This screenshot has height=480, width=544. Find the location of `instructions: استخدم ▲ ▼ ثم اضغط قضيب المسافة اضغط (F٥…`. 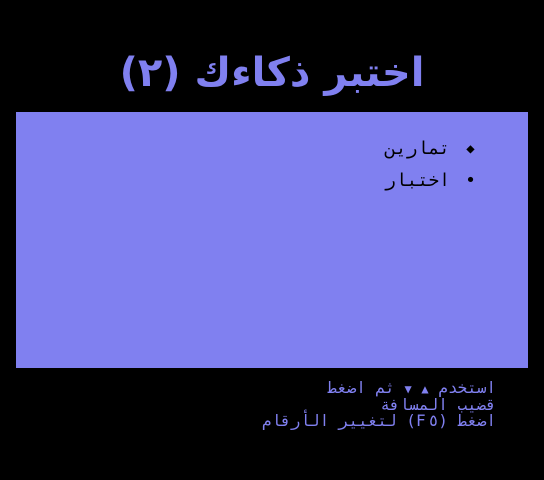

instructions: استخدم ▲ ▼ ثم اضغط قضيب المسافة اضغط (F٥… is located at coordinates (379, 404).